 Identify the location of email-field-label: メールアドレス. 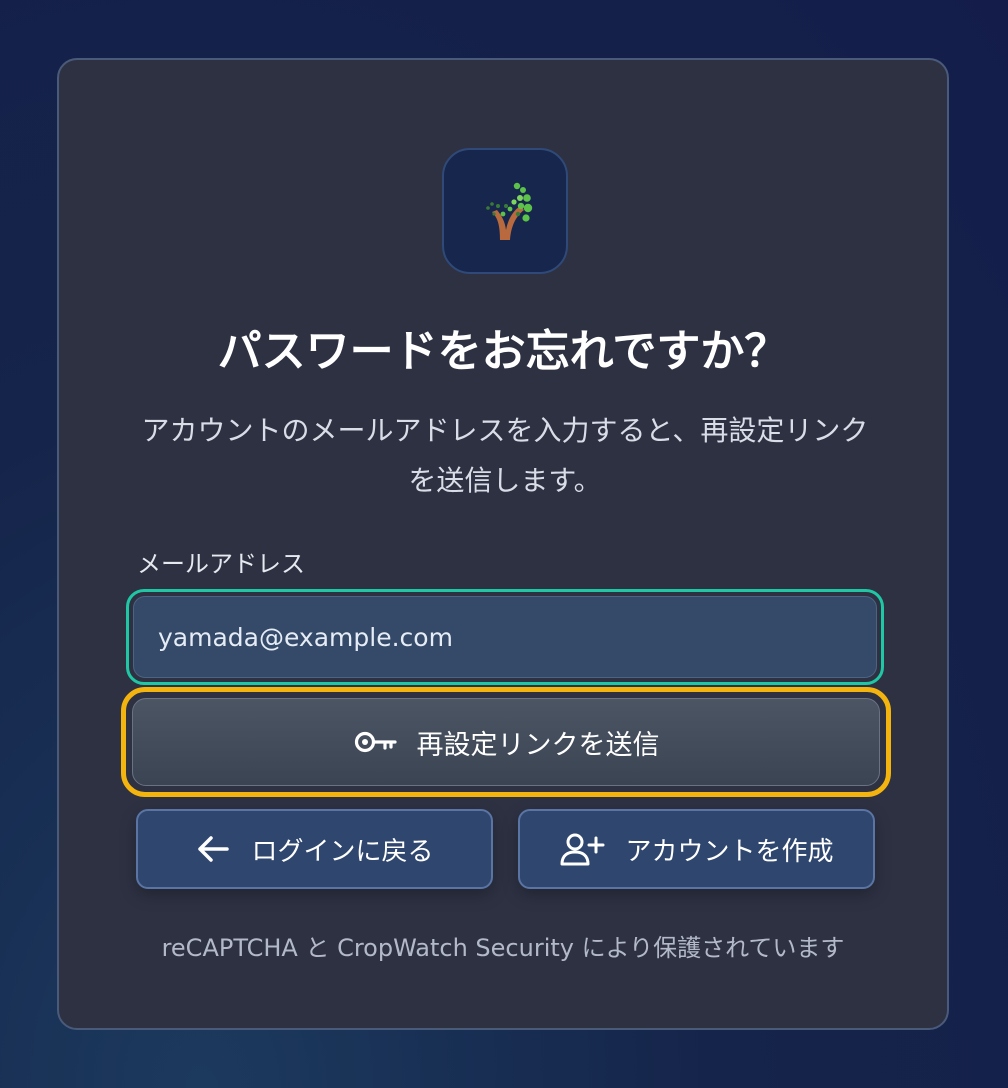
(221, 564).